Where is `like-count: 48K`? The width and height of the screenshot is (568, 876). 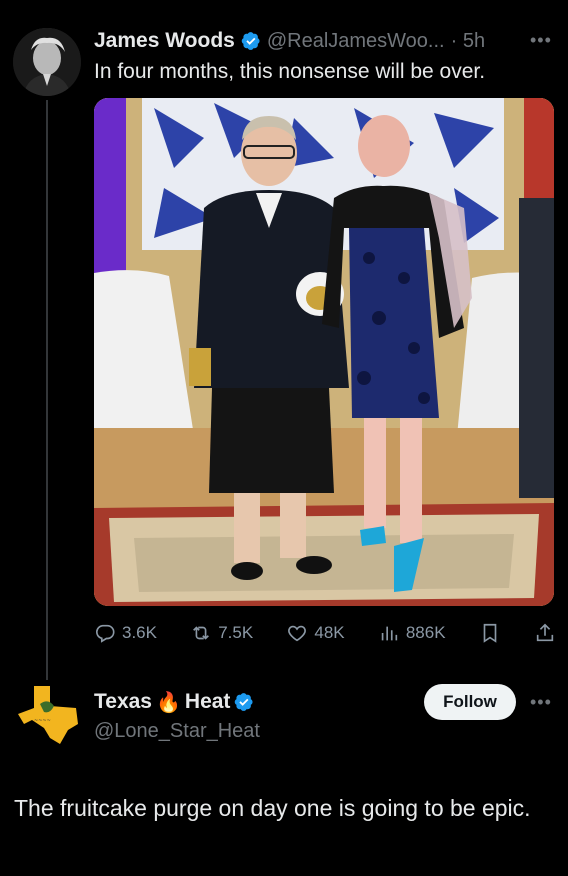
like-count: 48K is located at coordinates (329, 632).